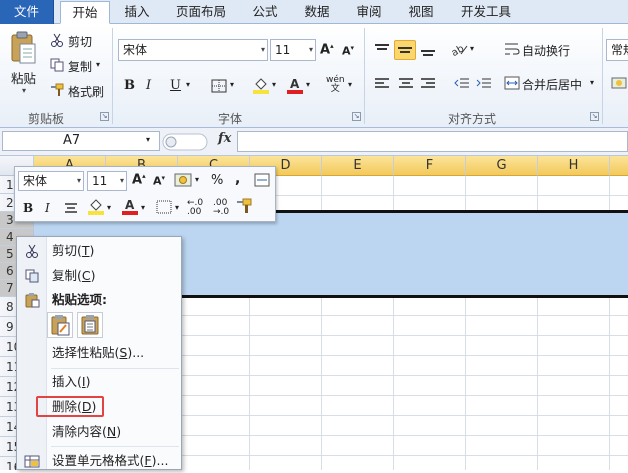 The width and height of the screenshot is (628, 473). I want to click on font-color-icon: A, so click(295, 85).